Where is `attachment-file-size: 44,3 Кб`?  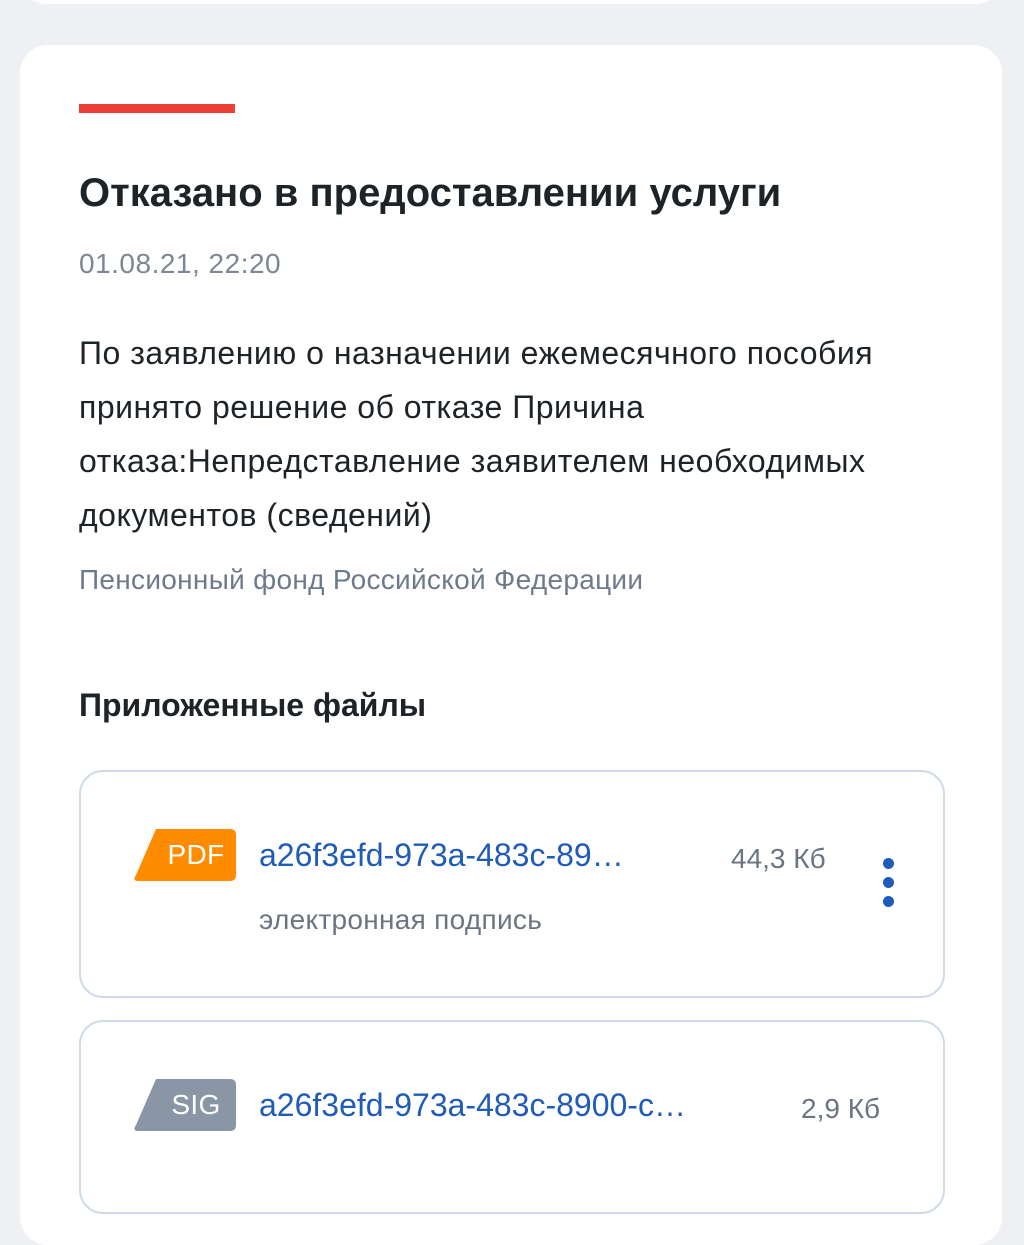 attachment-file-size: 44,3 Кб is located at coordinates (778, 858).